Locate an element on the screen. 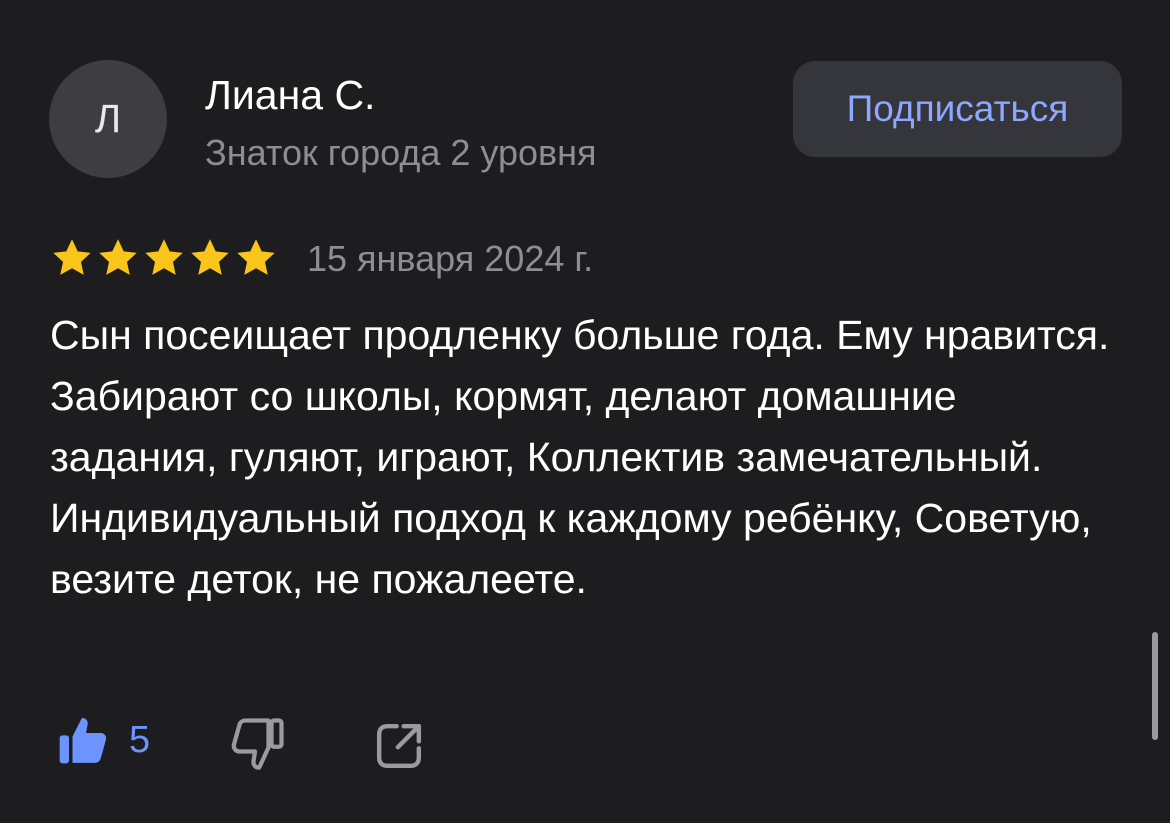 The image size is (1170, 823). avatar-letter: Л is located at coordinates (108, 118).